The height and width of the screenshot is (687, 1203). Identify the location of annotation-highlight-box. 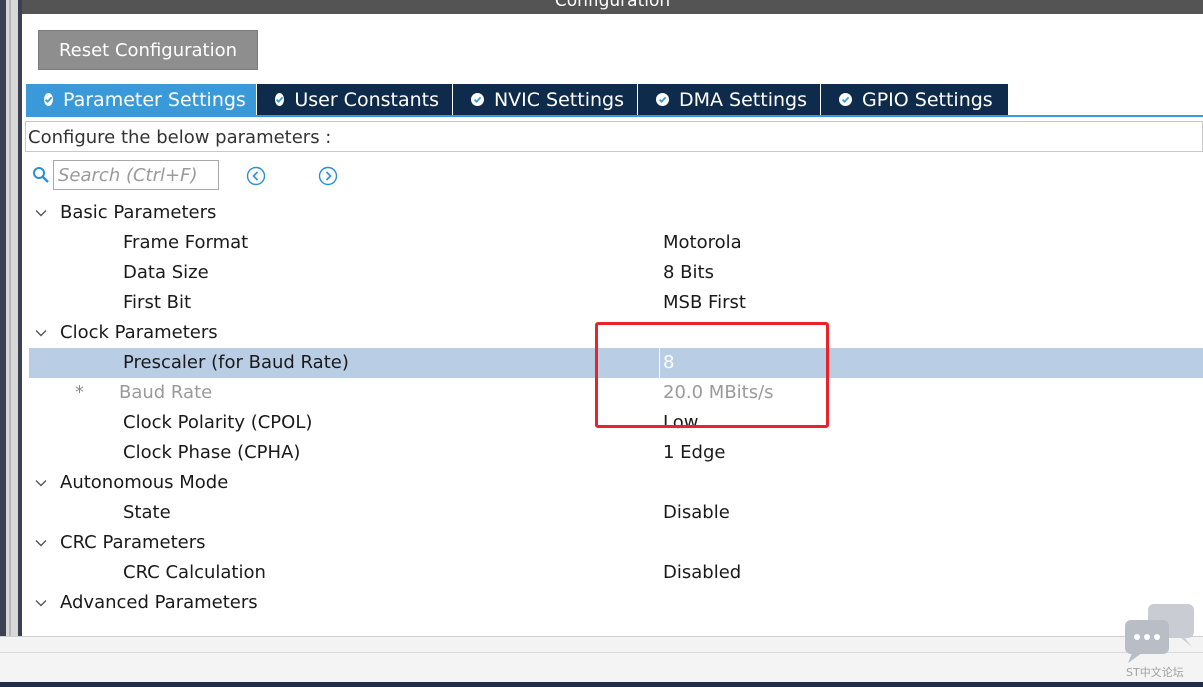
(712, 375).